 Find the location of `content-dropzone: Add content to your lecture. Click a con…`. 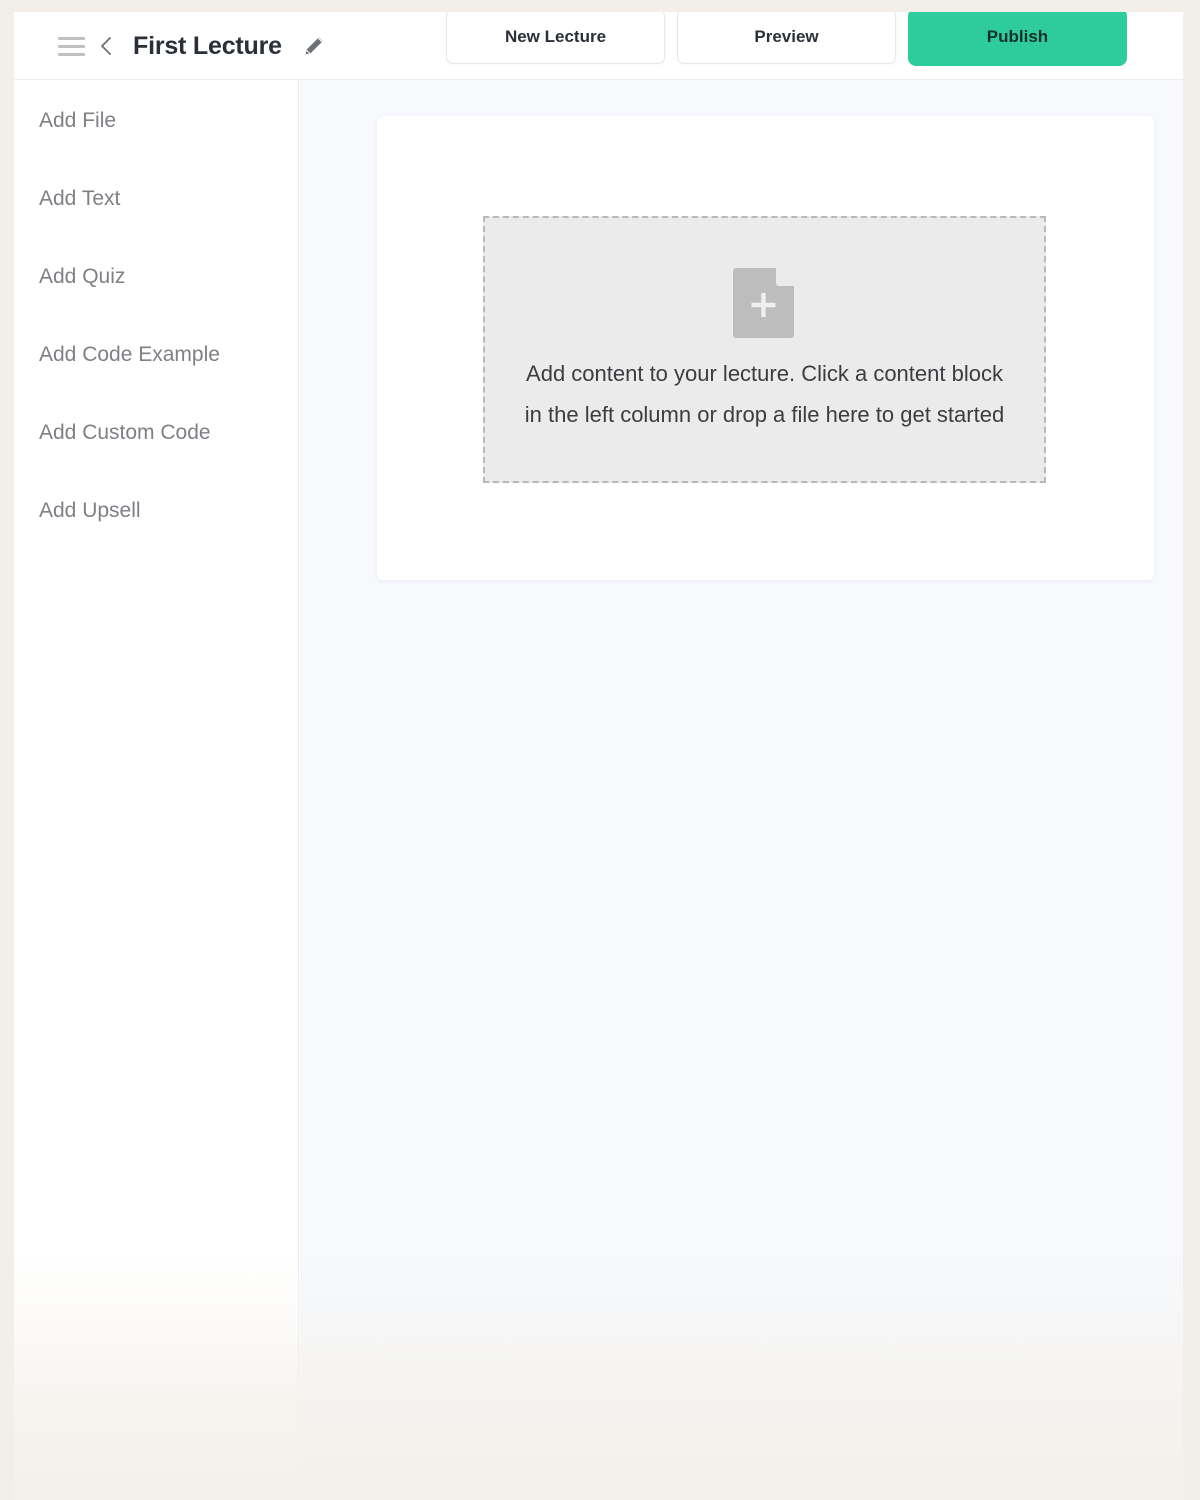

content-dropzone: Add content to your lecture. Click a con… is located at coordinates (764, 349).